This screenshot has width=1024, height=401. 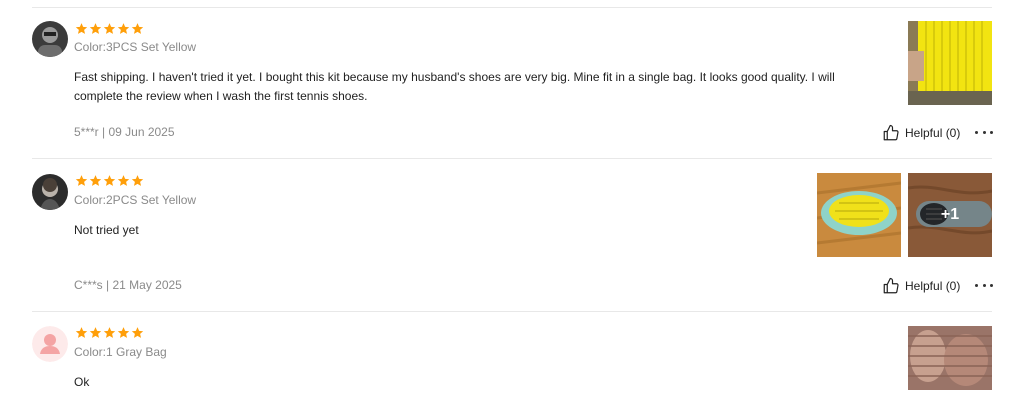 What do you see at coordinates (106, 230) in the screenshot?
I see `review-text: Not tried yet` at bounding box center [106, 230].